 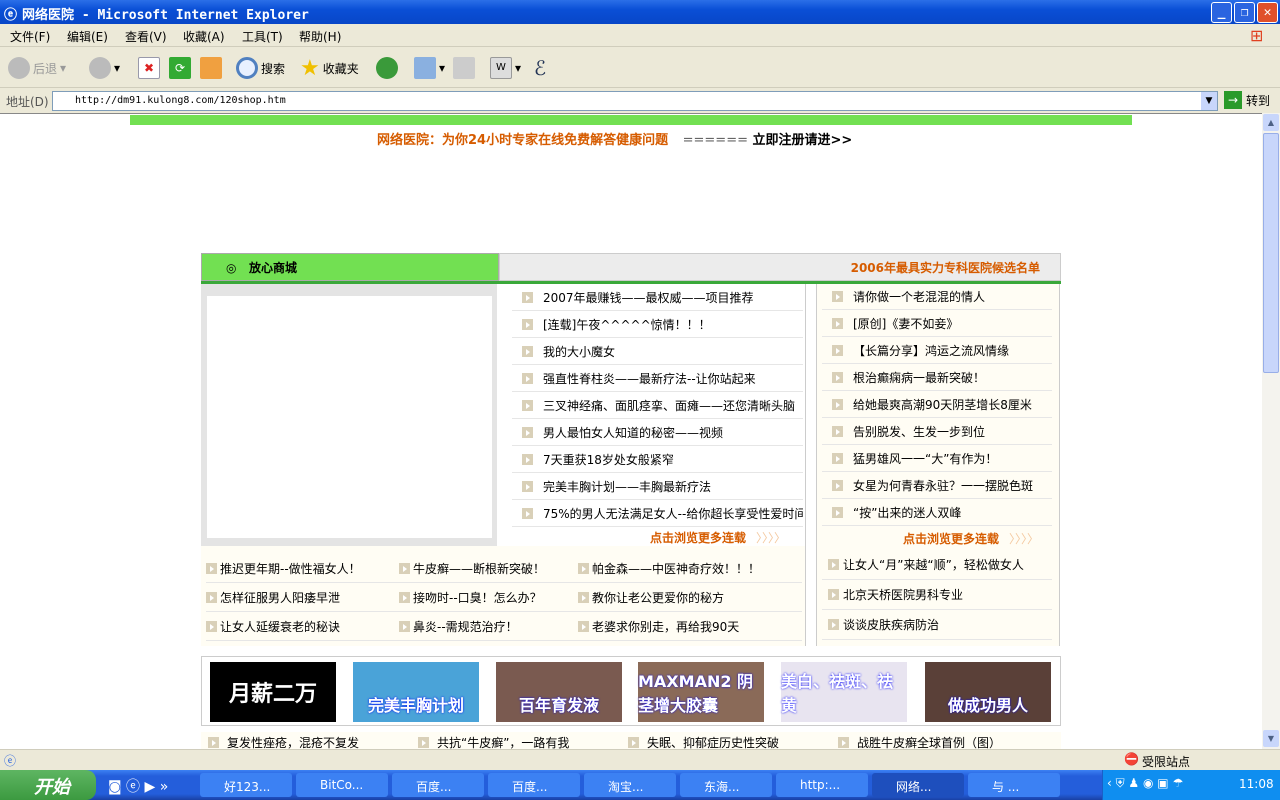 I want to click on stop-icon: ✖, so click(x=149, y=68).